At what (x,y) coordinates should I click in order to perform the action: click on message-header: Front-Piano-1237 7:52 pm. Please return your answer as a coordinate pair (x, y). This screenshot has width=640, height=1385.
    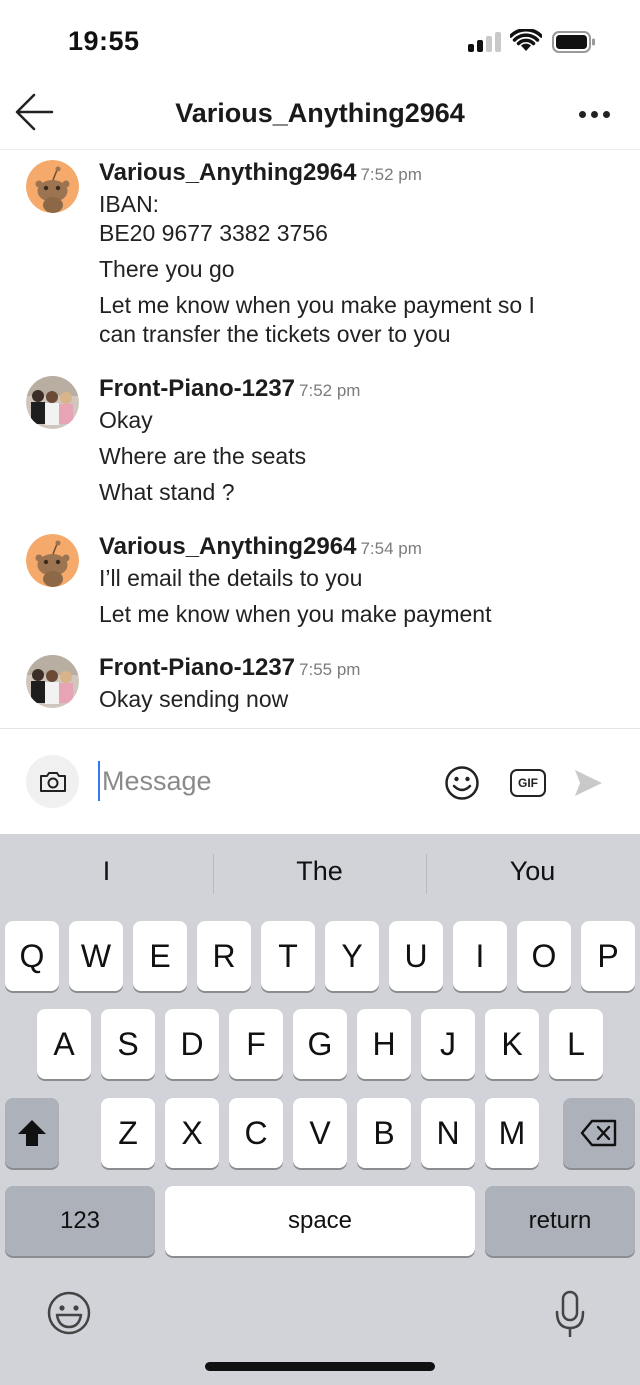
    Looking at the image, I should click on (359, 390).